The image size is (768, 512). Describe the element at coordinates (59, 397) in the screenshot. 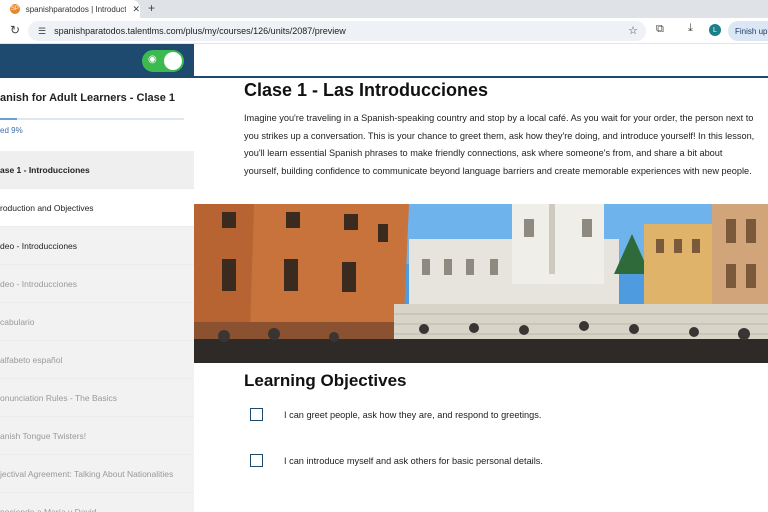

I see `unit-label: onunciation Rules - The Basics` at that location.